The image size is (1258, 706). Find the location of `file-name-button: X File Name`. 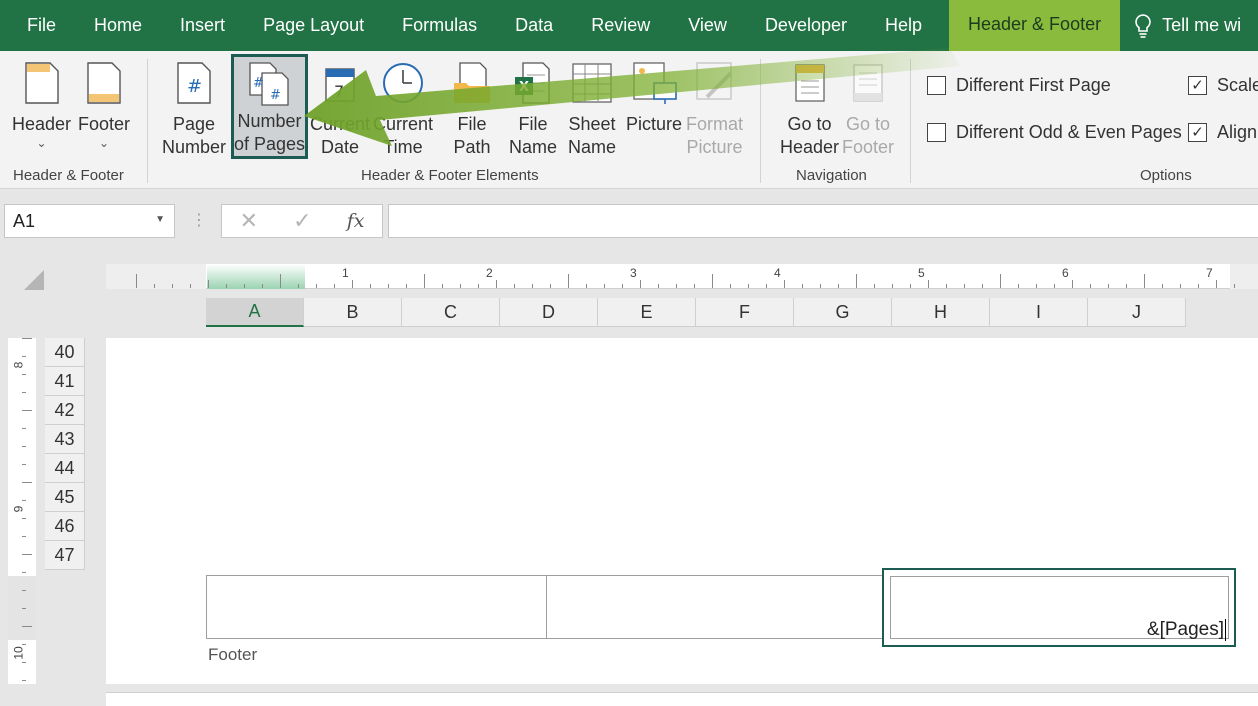

file-name-button: X File Name is located at coordinates (533, 108).